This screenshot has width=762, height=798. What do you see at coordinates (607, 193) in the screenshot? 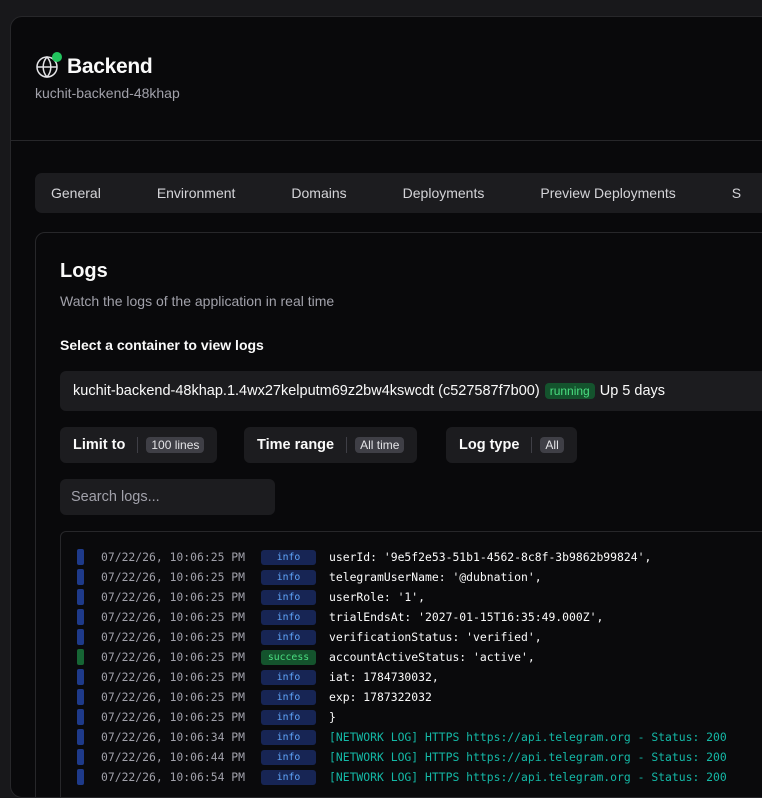
I see `tab-preview-deployments: Preview Deployments` at bounding box center [607, 193].